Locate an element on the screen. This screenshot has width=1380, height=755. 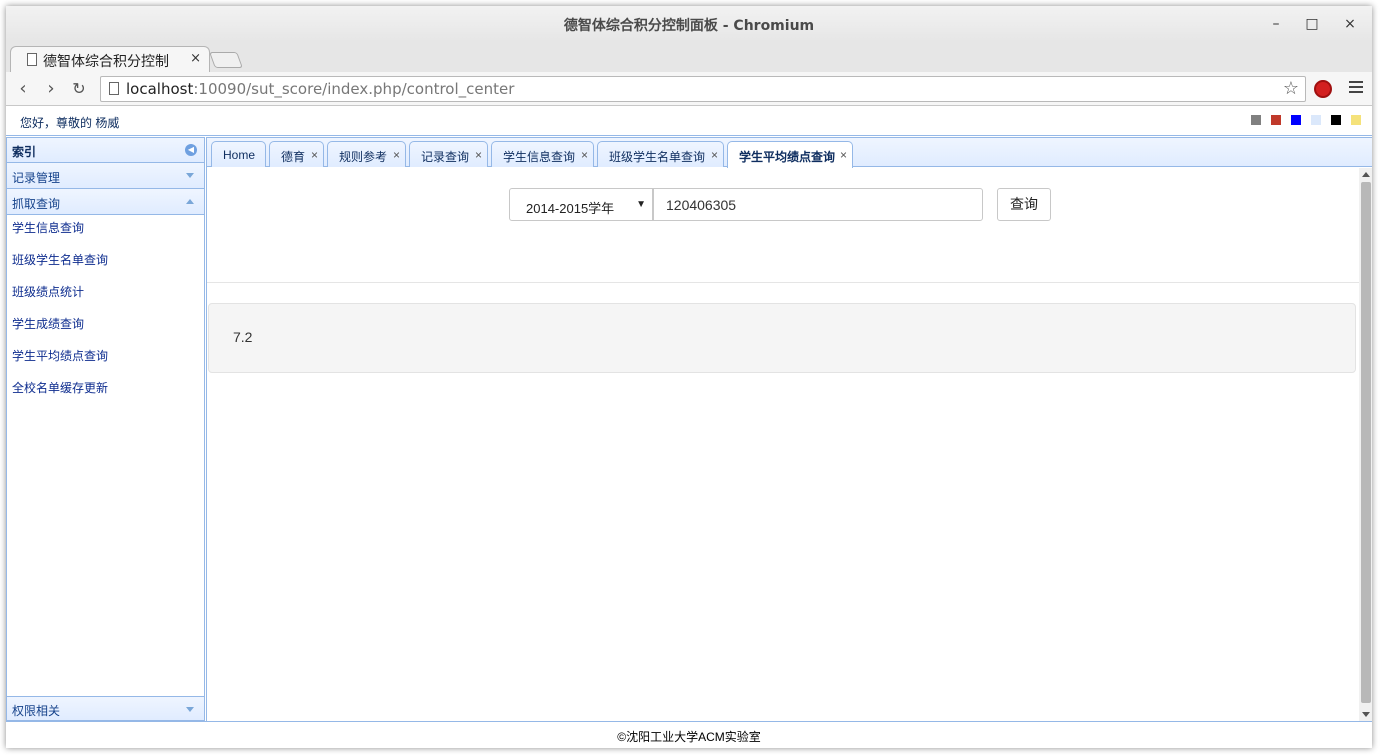
page-icon is located at coordinates (114, 88).